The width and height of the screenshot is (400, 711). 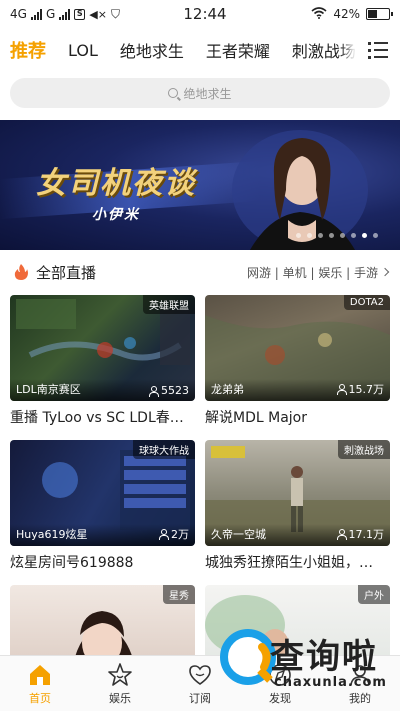 What do you see at coordinates (238, 534) in the screenshot?
I see `streamer-name: 久帝一空城` at bounding box center [238, 534].